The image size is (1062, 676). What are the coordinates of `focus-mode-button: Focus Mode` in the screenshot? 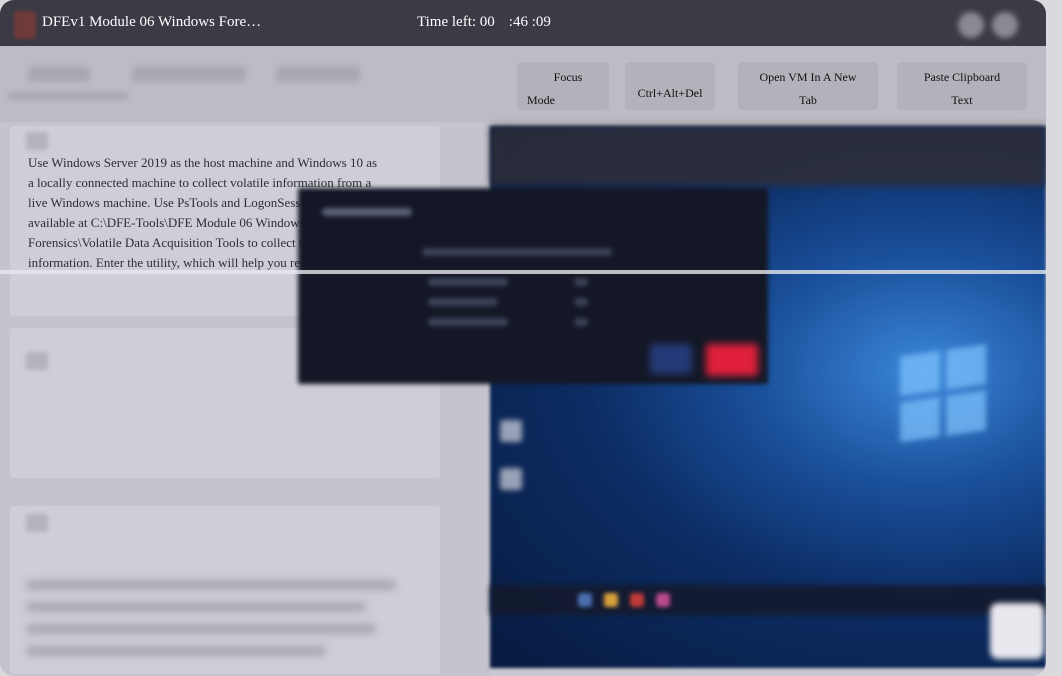 It's located at (563, 86).